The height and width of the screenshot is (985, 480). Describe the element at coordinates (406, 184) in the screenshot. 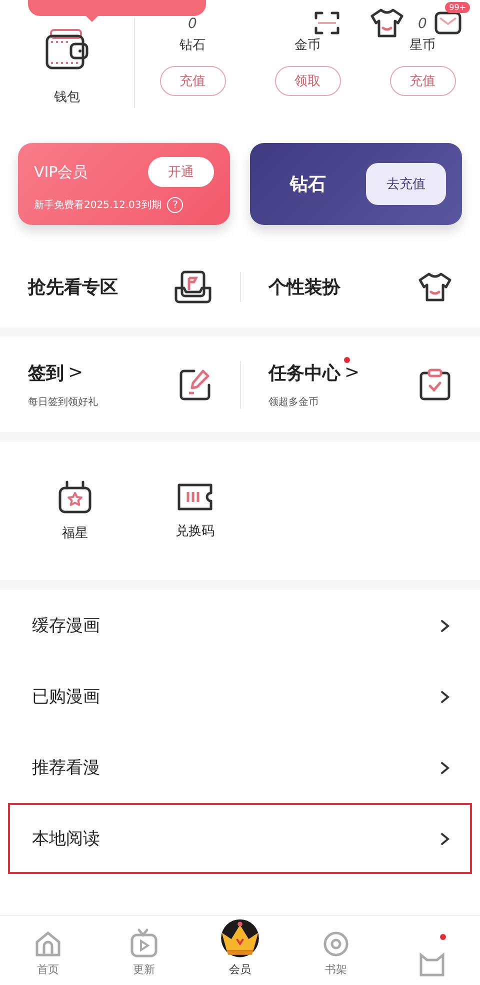

I see `recharge-button: 去充值` at that location.